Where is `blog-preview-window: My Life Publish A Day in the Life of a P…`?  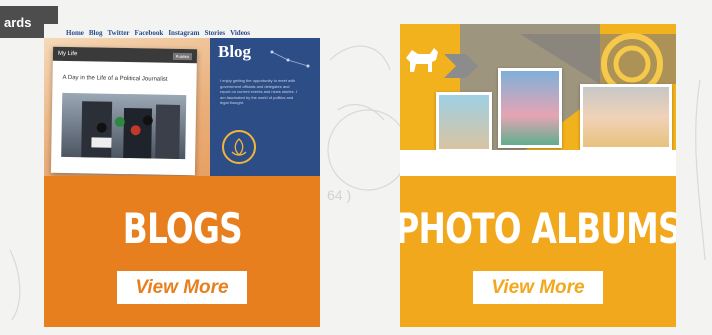
blog-preview-window: My Life Publish A Day in the Life of a P… is located at coordinates (124, 111).